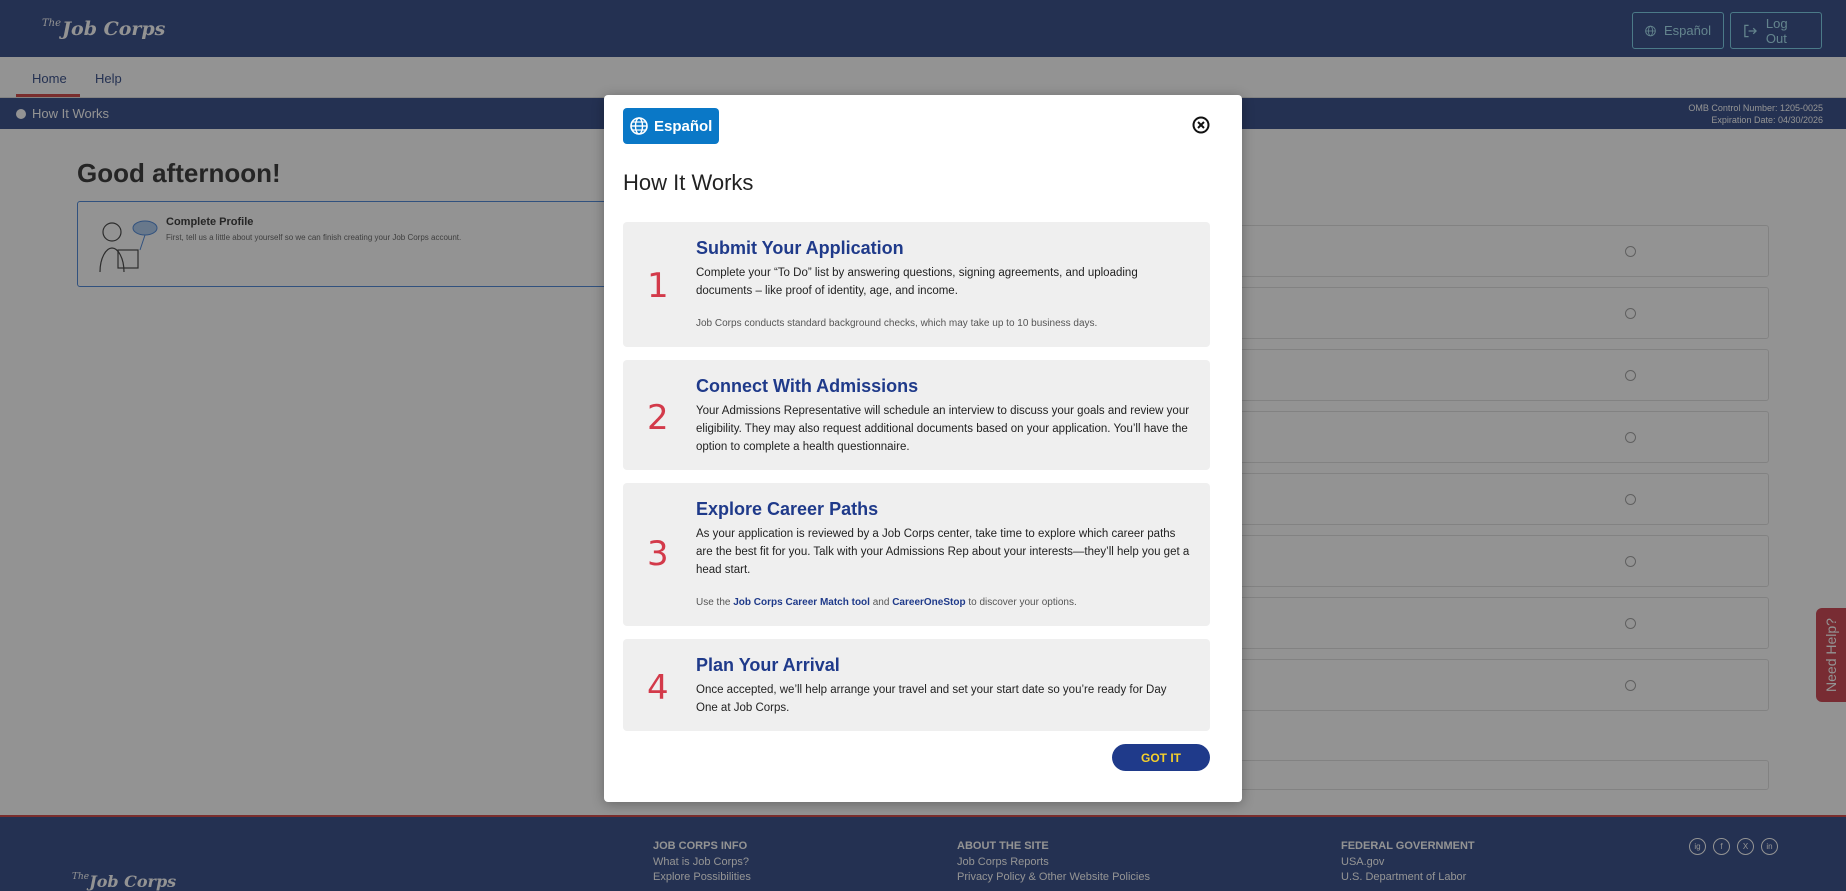 The image size is (1846, 891). What do you see at coordinates (1201, 125) in the screenshot?
I see `close-icon` at bounding box center [1201, 125].